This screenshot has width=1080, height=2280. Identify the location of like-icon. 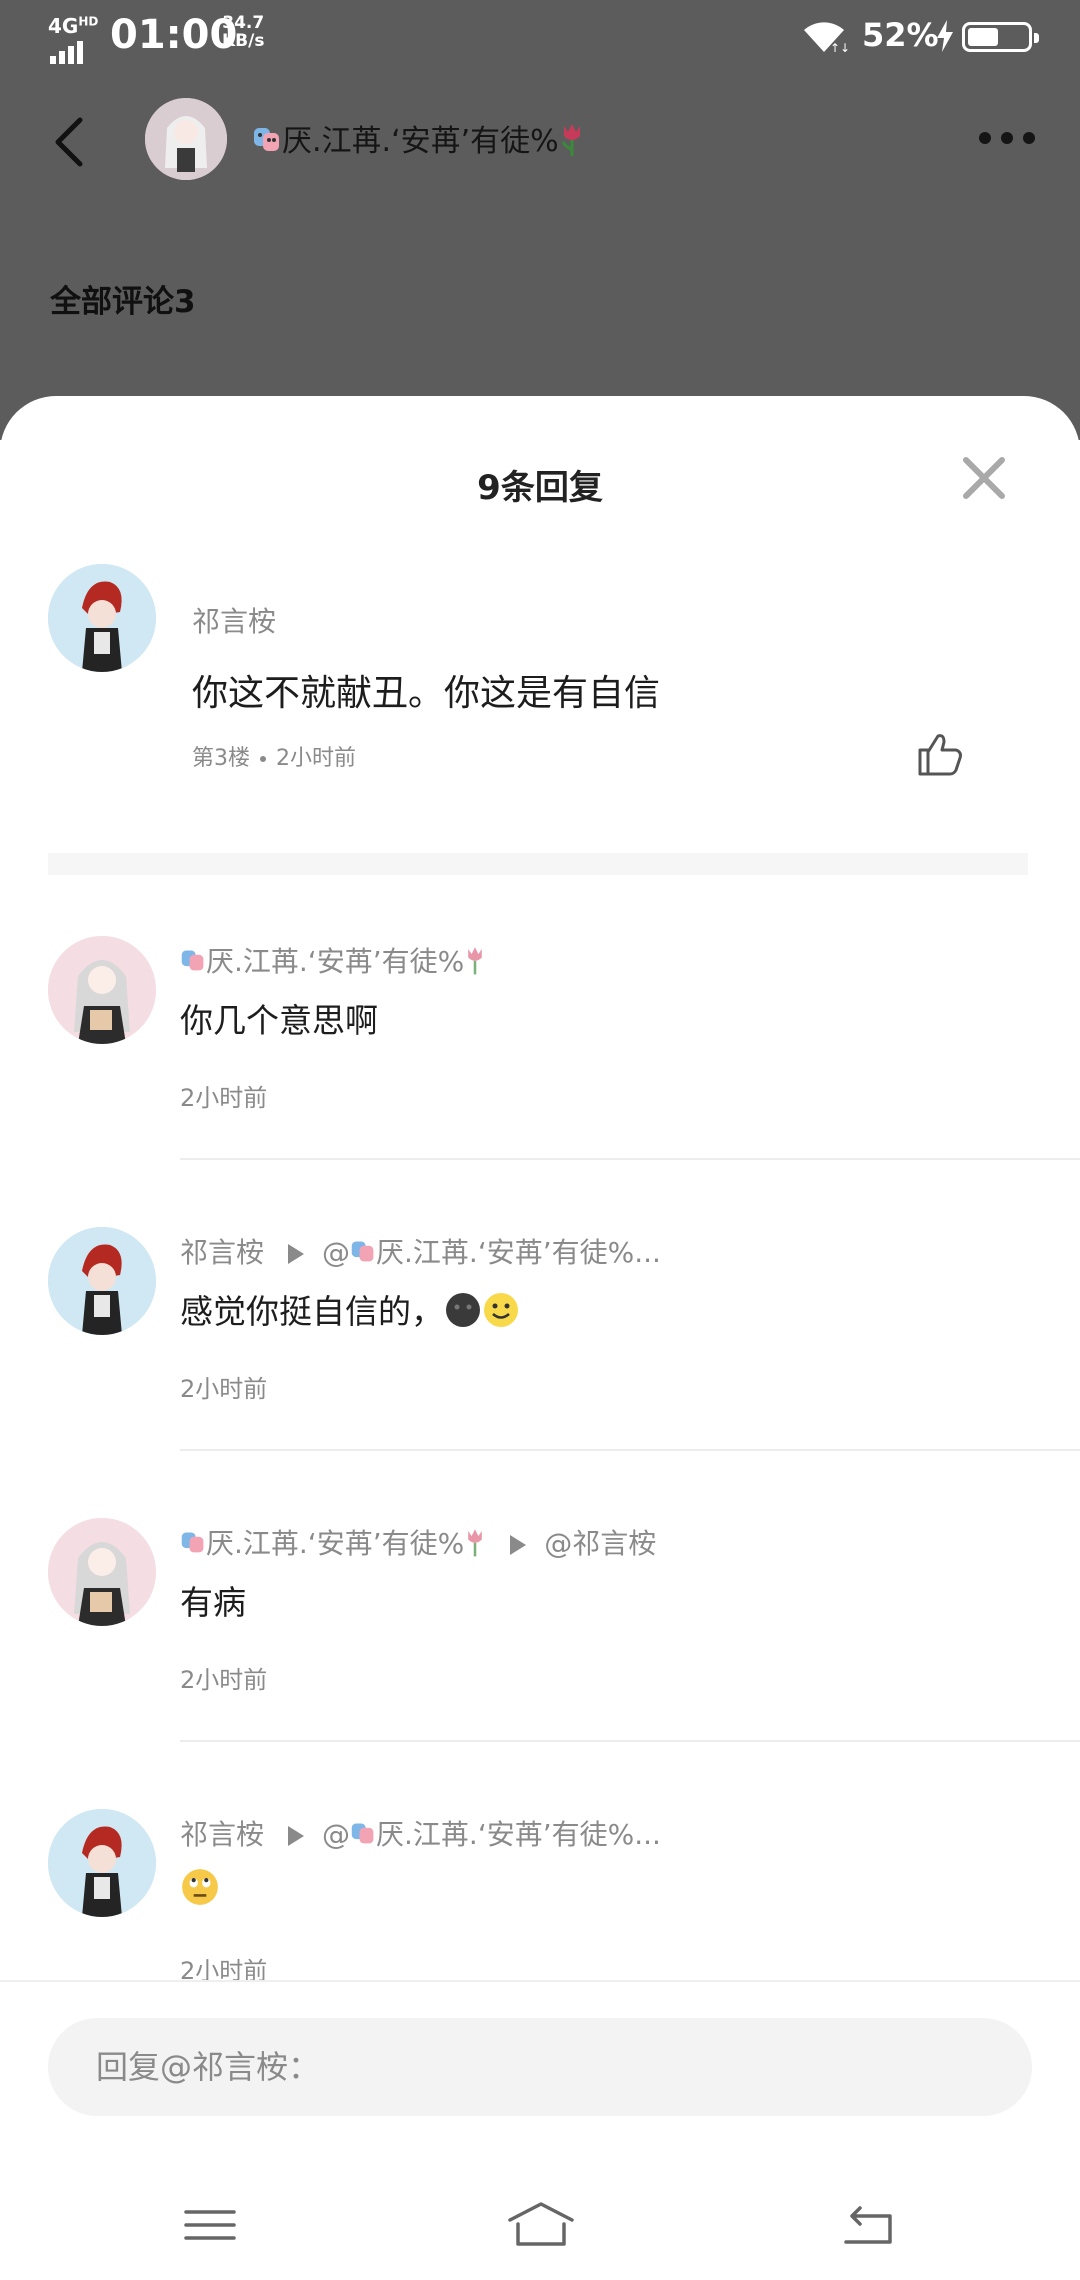
(940, 754).